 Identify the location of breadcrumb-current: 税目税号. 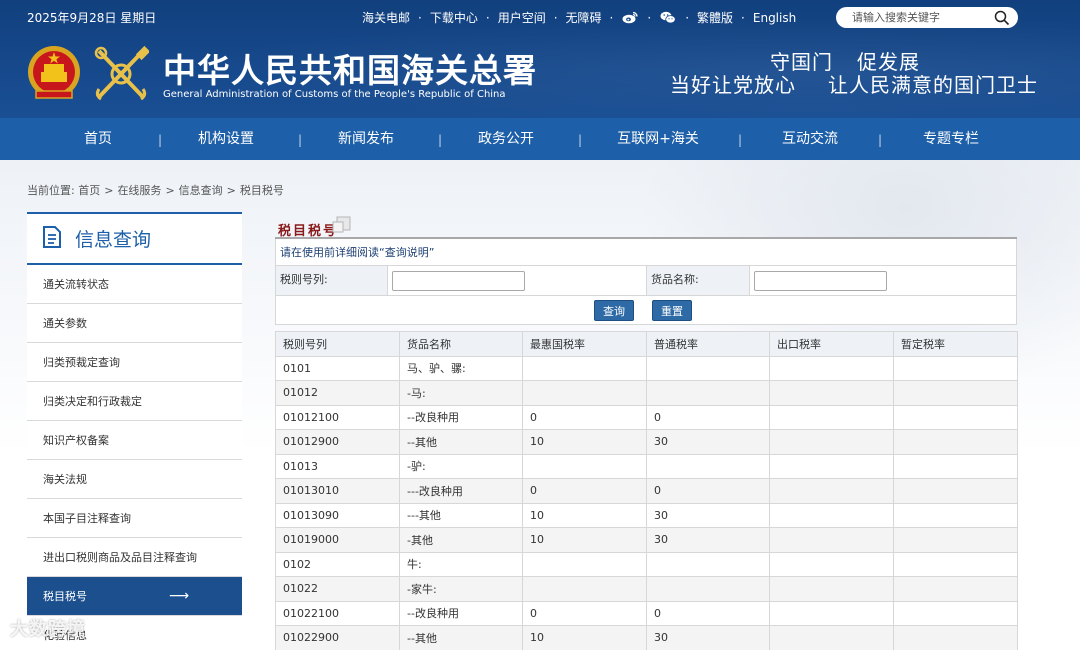
(261, 190).